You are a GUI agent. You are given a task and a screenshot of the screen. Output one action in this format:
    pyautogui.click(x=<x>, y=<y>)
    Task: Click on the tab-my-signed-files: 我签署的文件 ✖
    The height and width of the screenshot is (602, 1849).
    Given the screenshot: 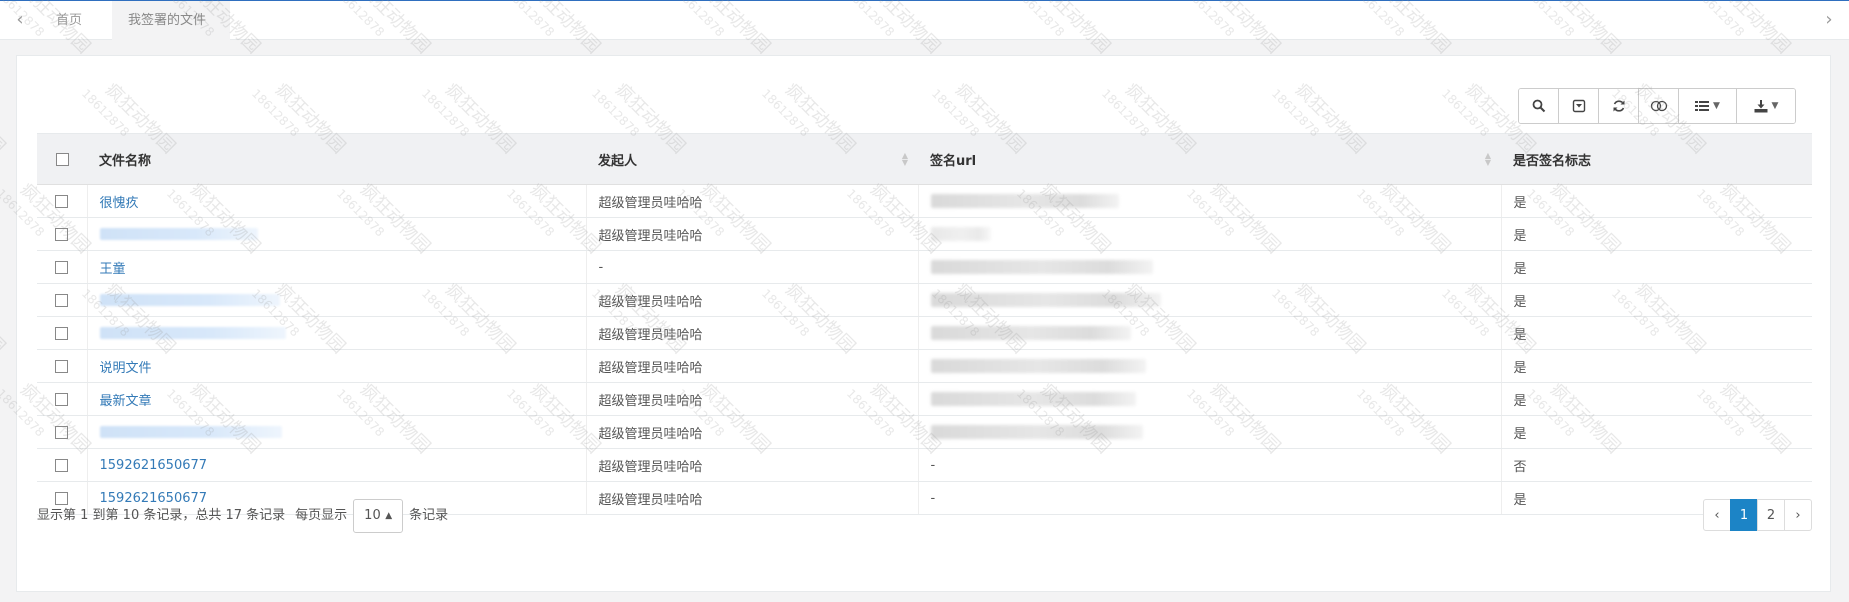 What is the action you would take?
    pyautogui.click(x=171, y=35)
    